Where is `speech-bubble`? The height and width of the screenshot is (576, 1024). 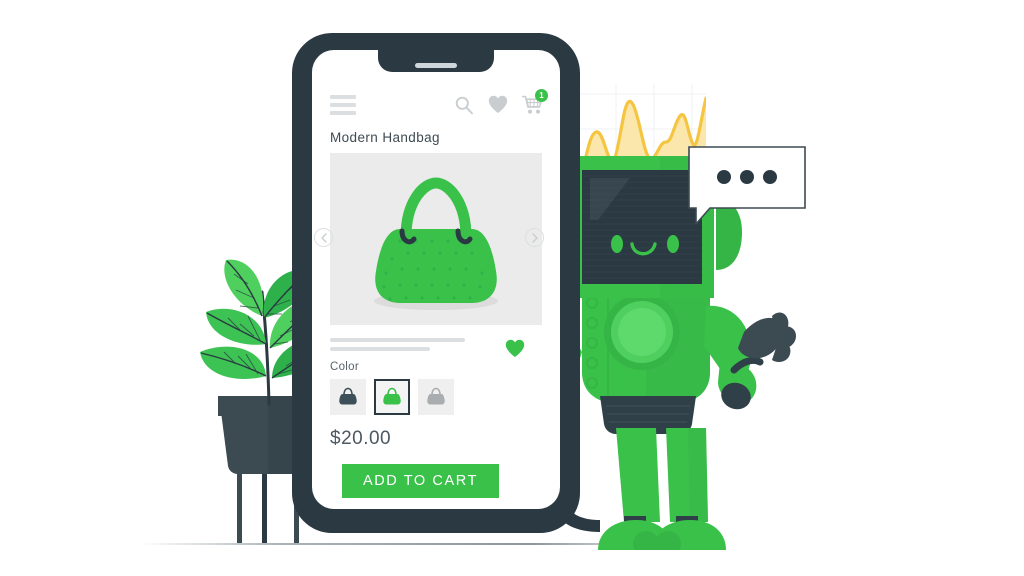 speech-bubble is located at coordinates (747, 185).